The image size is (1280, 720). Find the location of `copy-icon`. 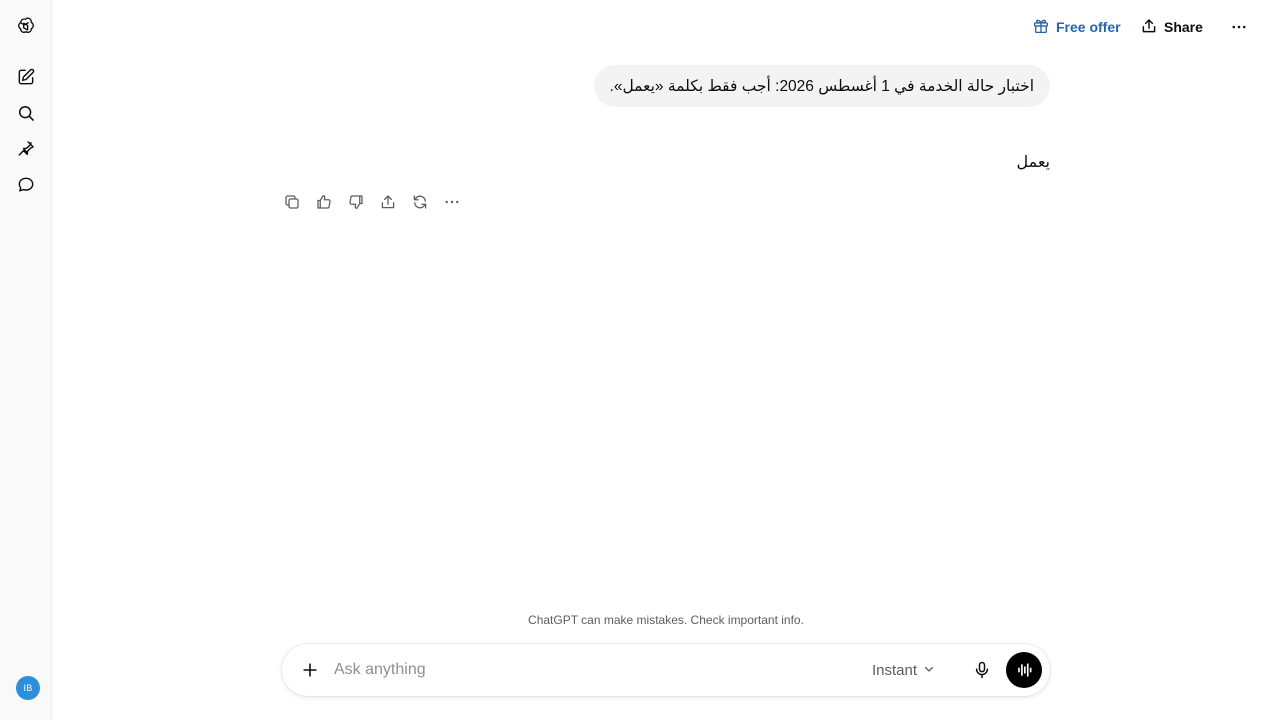

copy-icon is located at coordinates (292, 202).